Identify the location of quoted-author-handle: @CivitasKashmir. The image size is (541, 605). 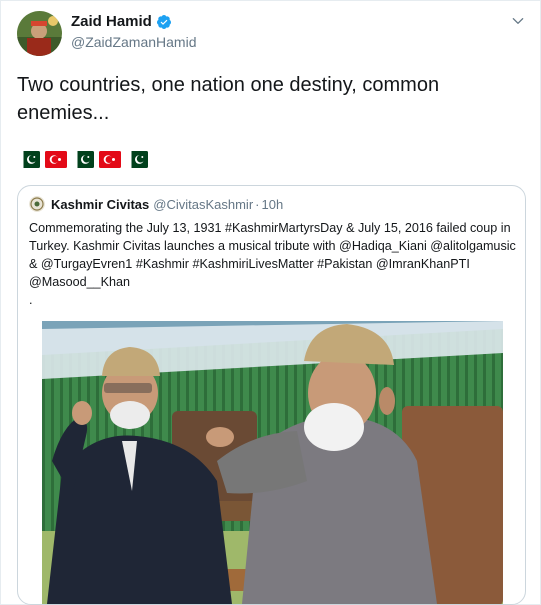
(203, 204).